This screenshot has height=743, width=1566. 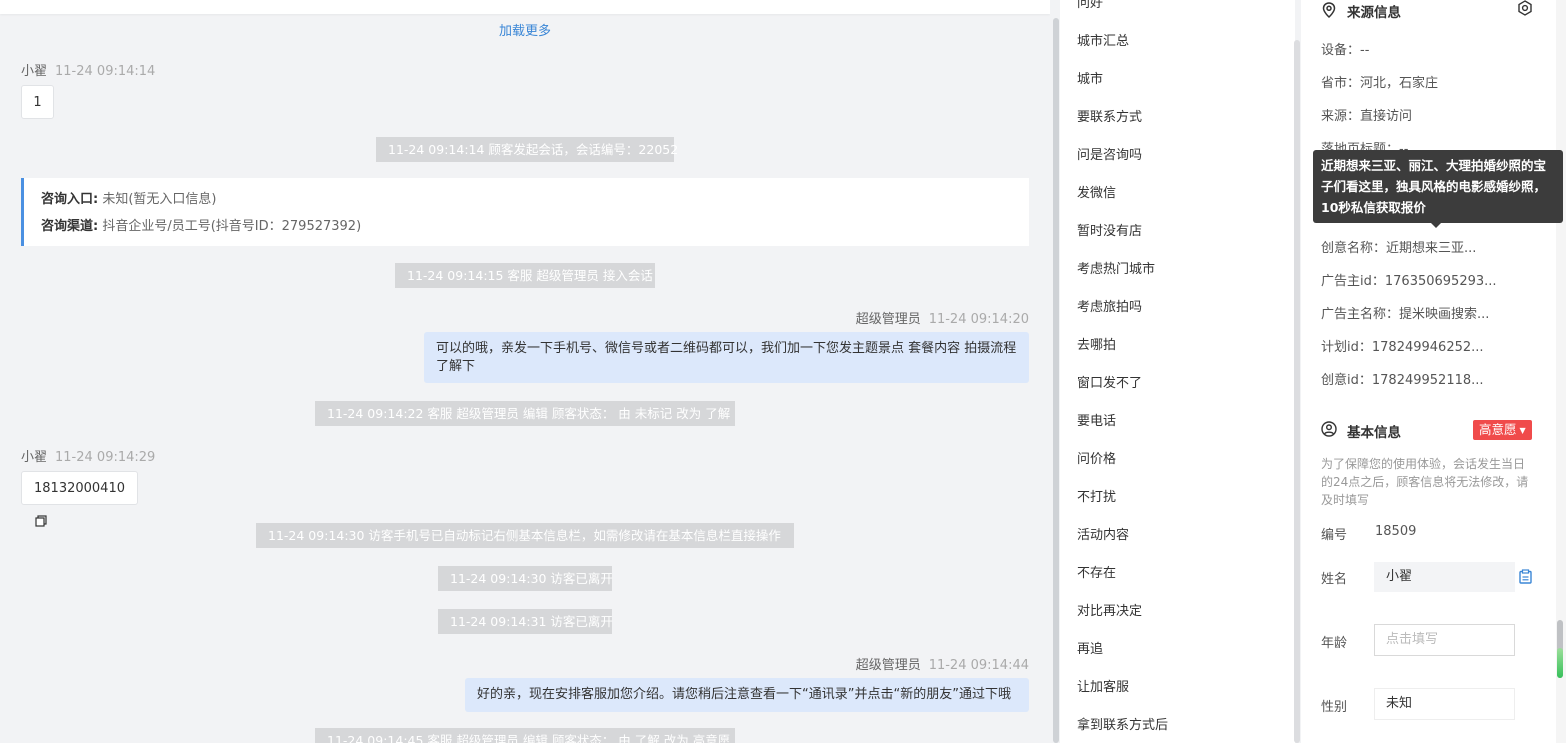 What do you see at coordinates (1096, 419) in the screenshot?
I see `quick-reply-item: 要电话` at bounding box center [1096, 419].